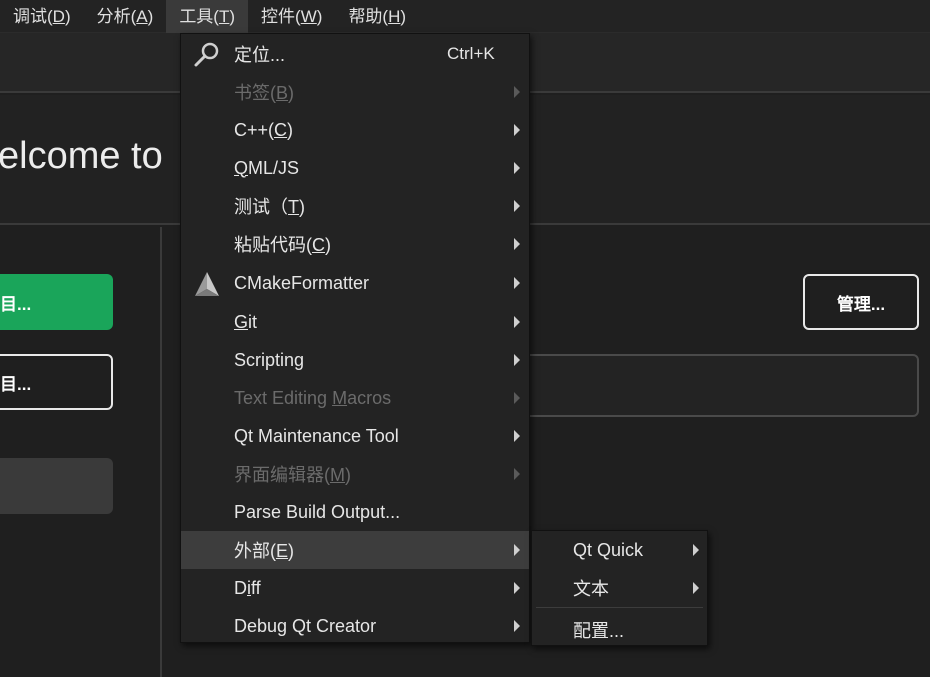 The width and height of the screenshot is (930, 677). I want to click on menu-item-locate: 定位... Ctrl+K, so click(355, 54).